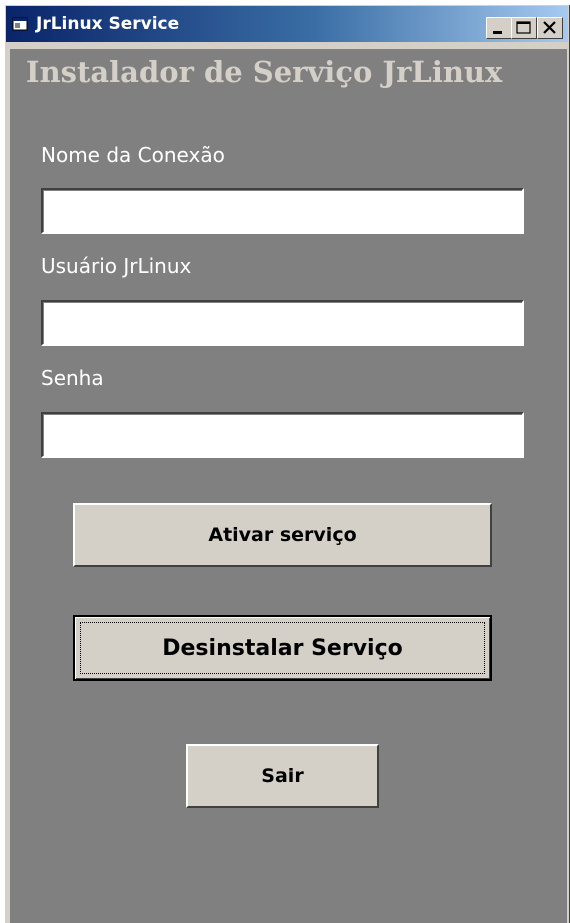 This screenshot has width=570, height=923. Describe the element at coordinates (282, 323) in the screenshot. I see `user-input` at that location.